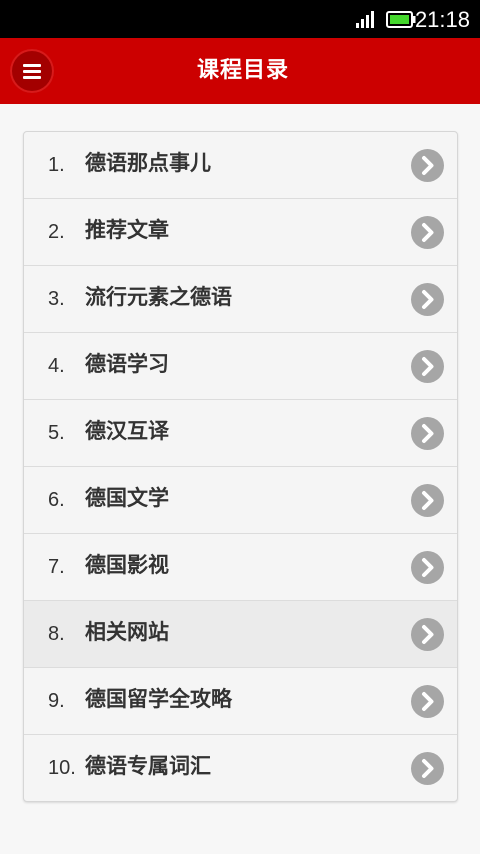 The height and width of the screenshot is (854, 480). What do you see at coordinates (127, 565) in the screenshot?
I see `item-label: 德国影视` at bounding box center [127, 565].